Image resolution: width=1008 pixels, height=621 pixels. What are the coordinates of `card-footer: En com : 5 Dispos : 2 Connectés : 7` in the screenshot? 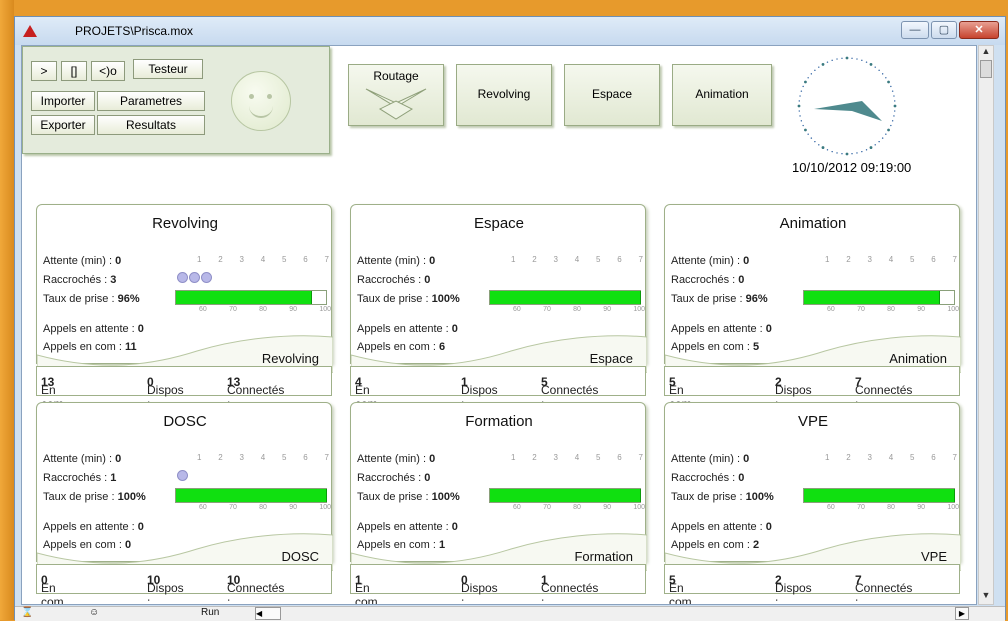 It's located at (812, 584).